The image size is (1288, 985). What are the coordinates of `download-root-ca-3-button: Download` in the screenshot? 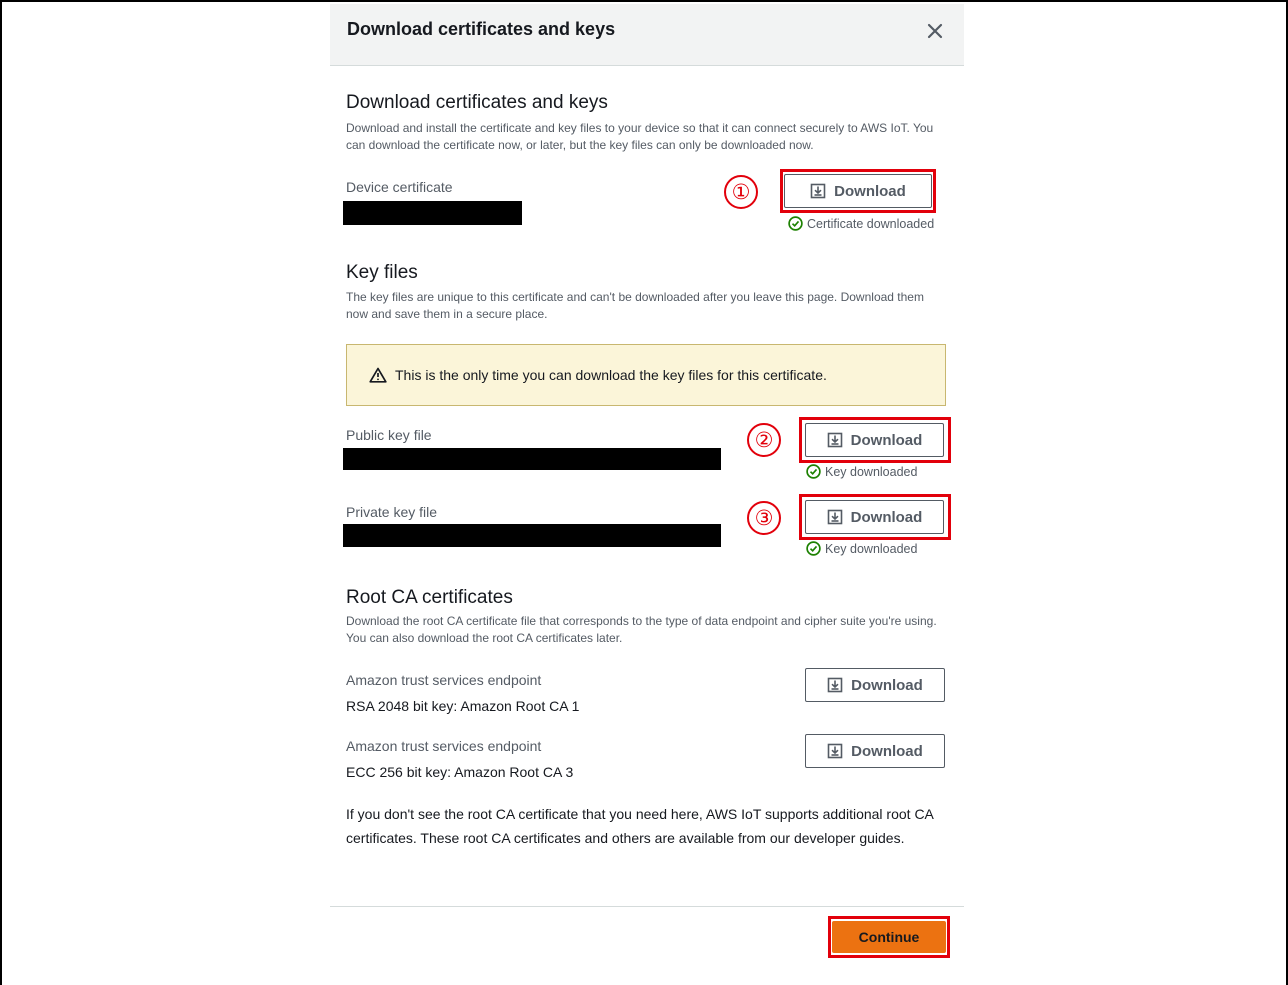 It's located at (875, 751).